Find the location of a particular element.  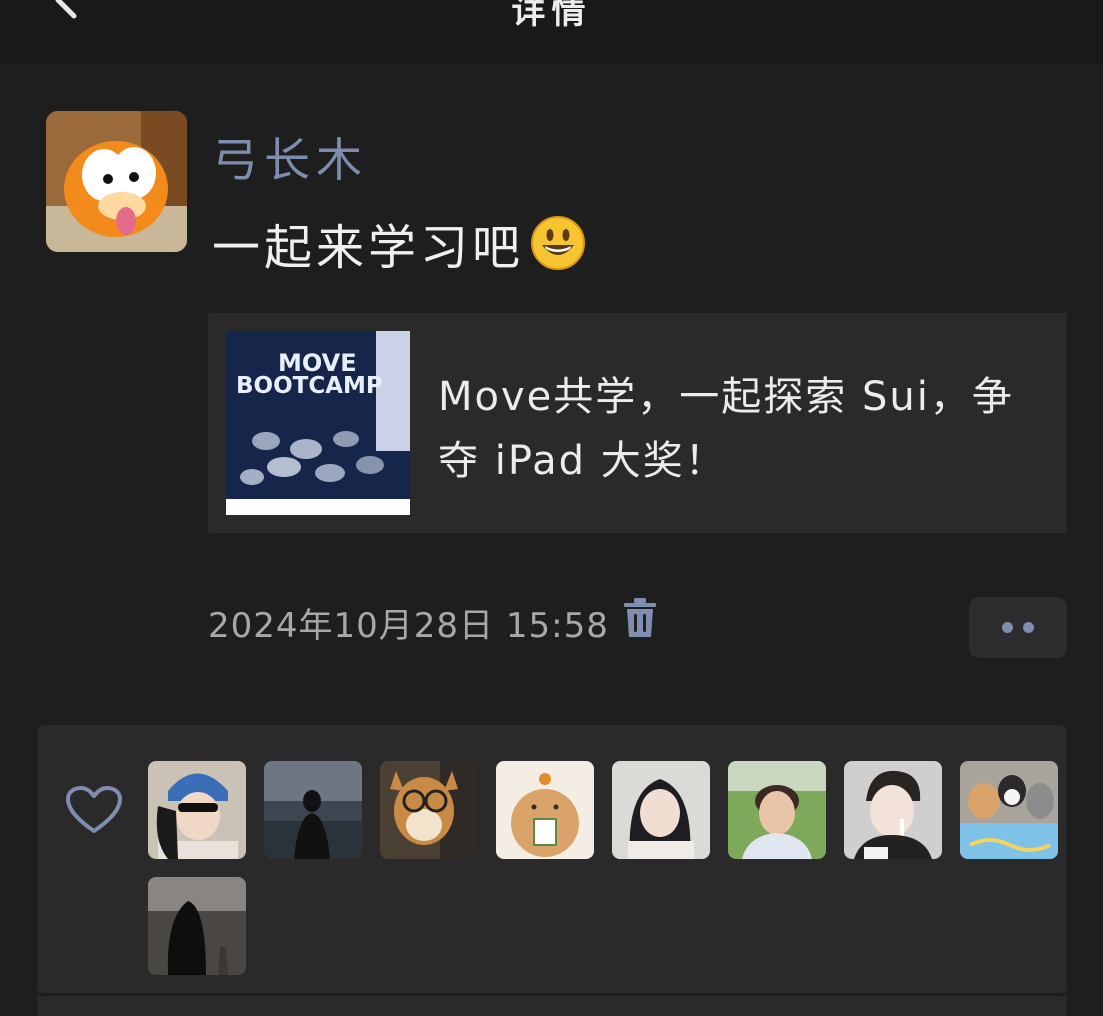

link-thumbnail: MOVE BOOTCAMP is located at coordinates (318, 423).